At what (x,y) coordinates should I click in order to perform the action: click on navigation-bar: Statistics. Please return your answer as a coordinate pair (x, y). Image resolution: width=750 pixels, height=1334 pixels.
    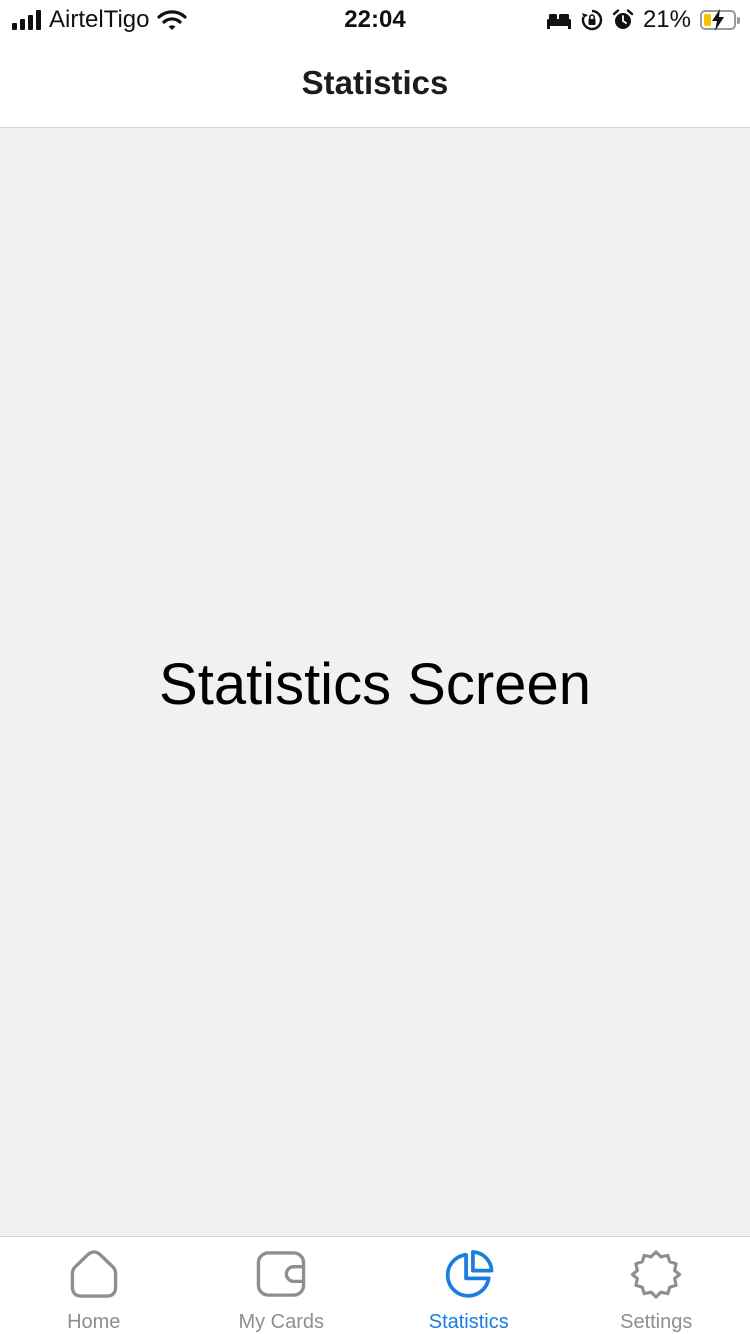
    Looking at the image, I should click on (375, 84).